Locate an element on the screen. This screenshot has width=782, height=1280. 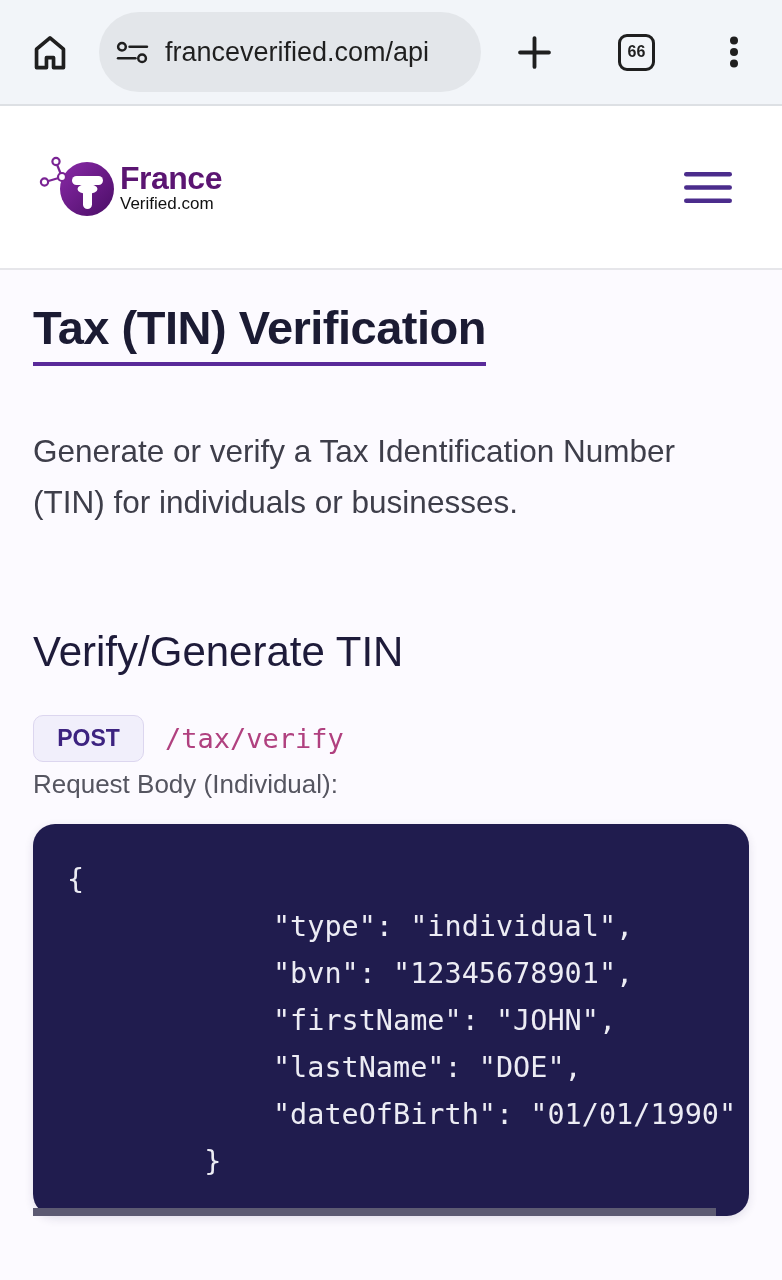
menu-button is located at coordinates (708, 187).